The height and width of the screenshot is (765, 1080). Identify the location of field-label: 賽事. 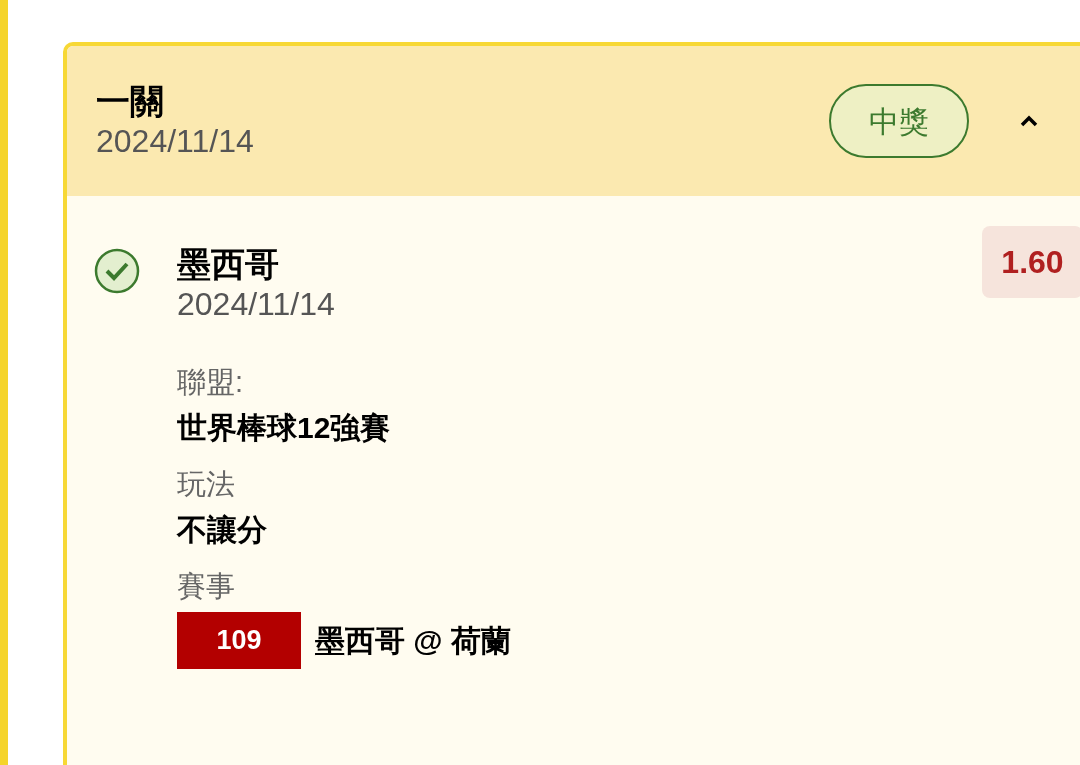
(206, 586).